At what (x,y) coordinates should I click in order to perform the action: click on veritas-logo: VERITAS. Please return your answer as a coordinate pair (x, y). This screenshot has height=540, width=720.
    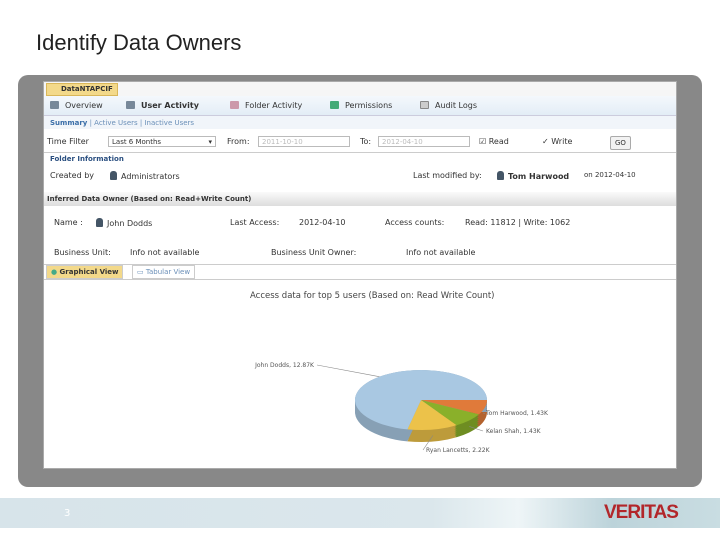
    Looking at the image, I should click on (641, 512).